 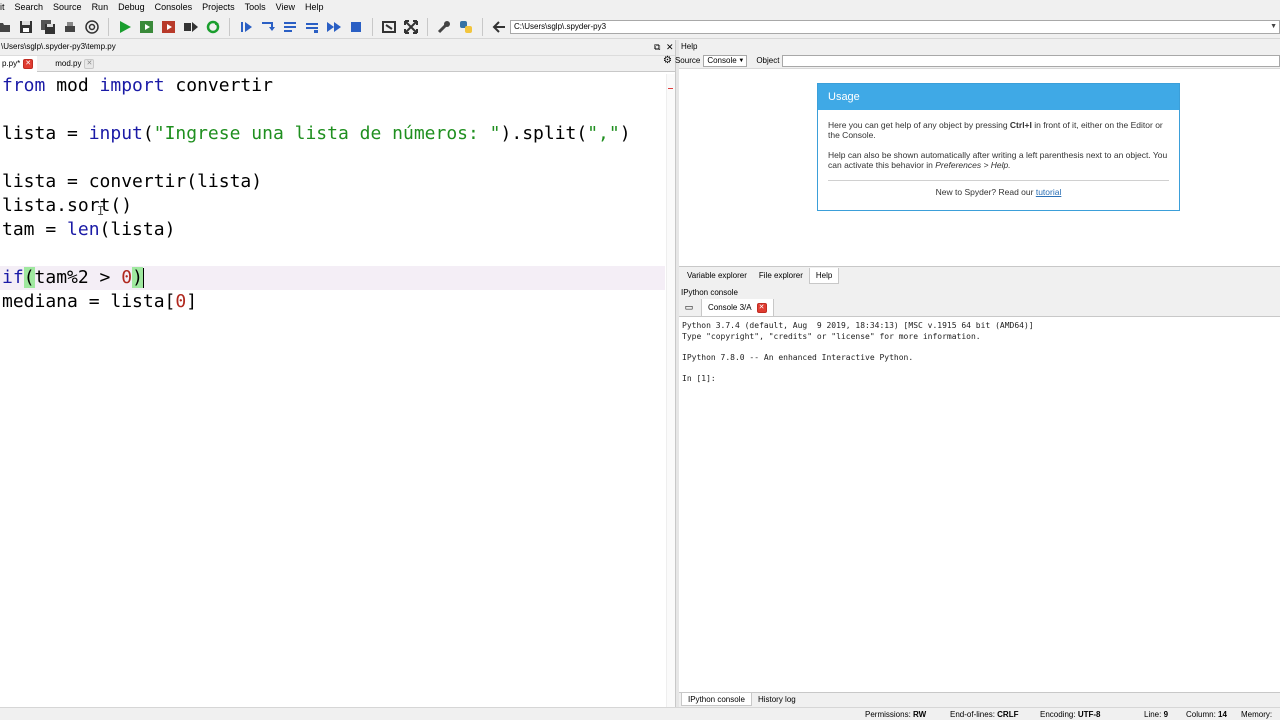 What do you see at coordinates (148, 133) in the screenshot?
I see `code-text: (` at bounding box center [148, 133].